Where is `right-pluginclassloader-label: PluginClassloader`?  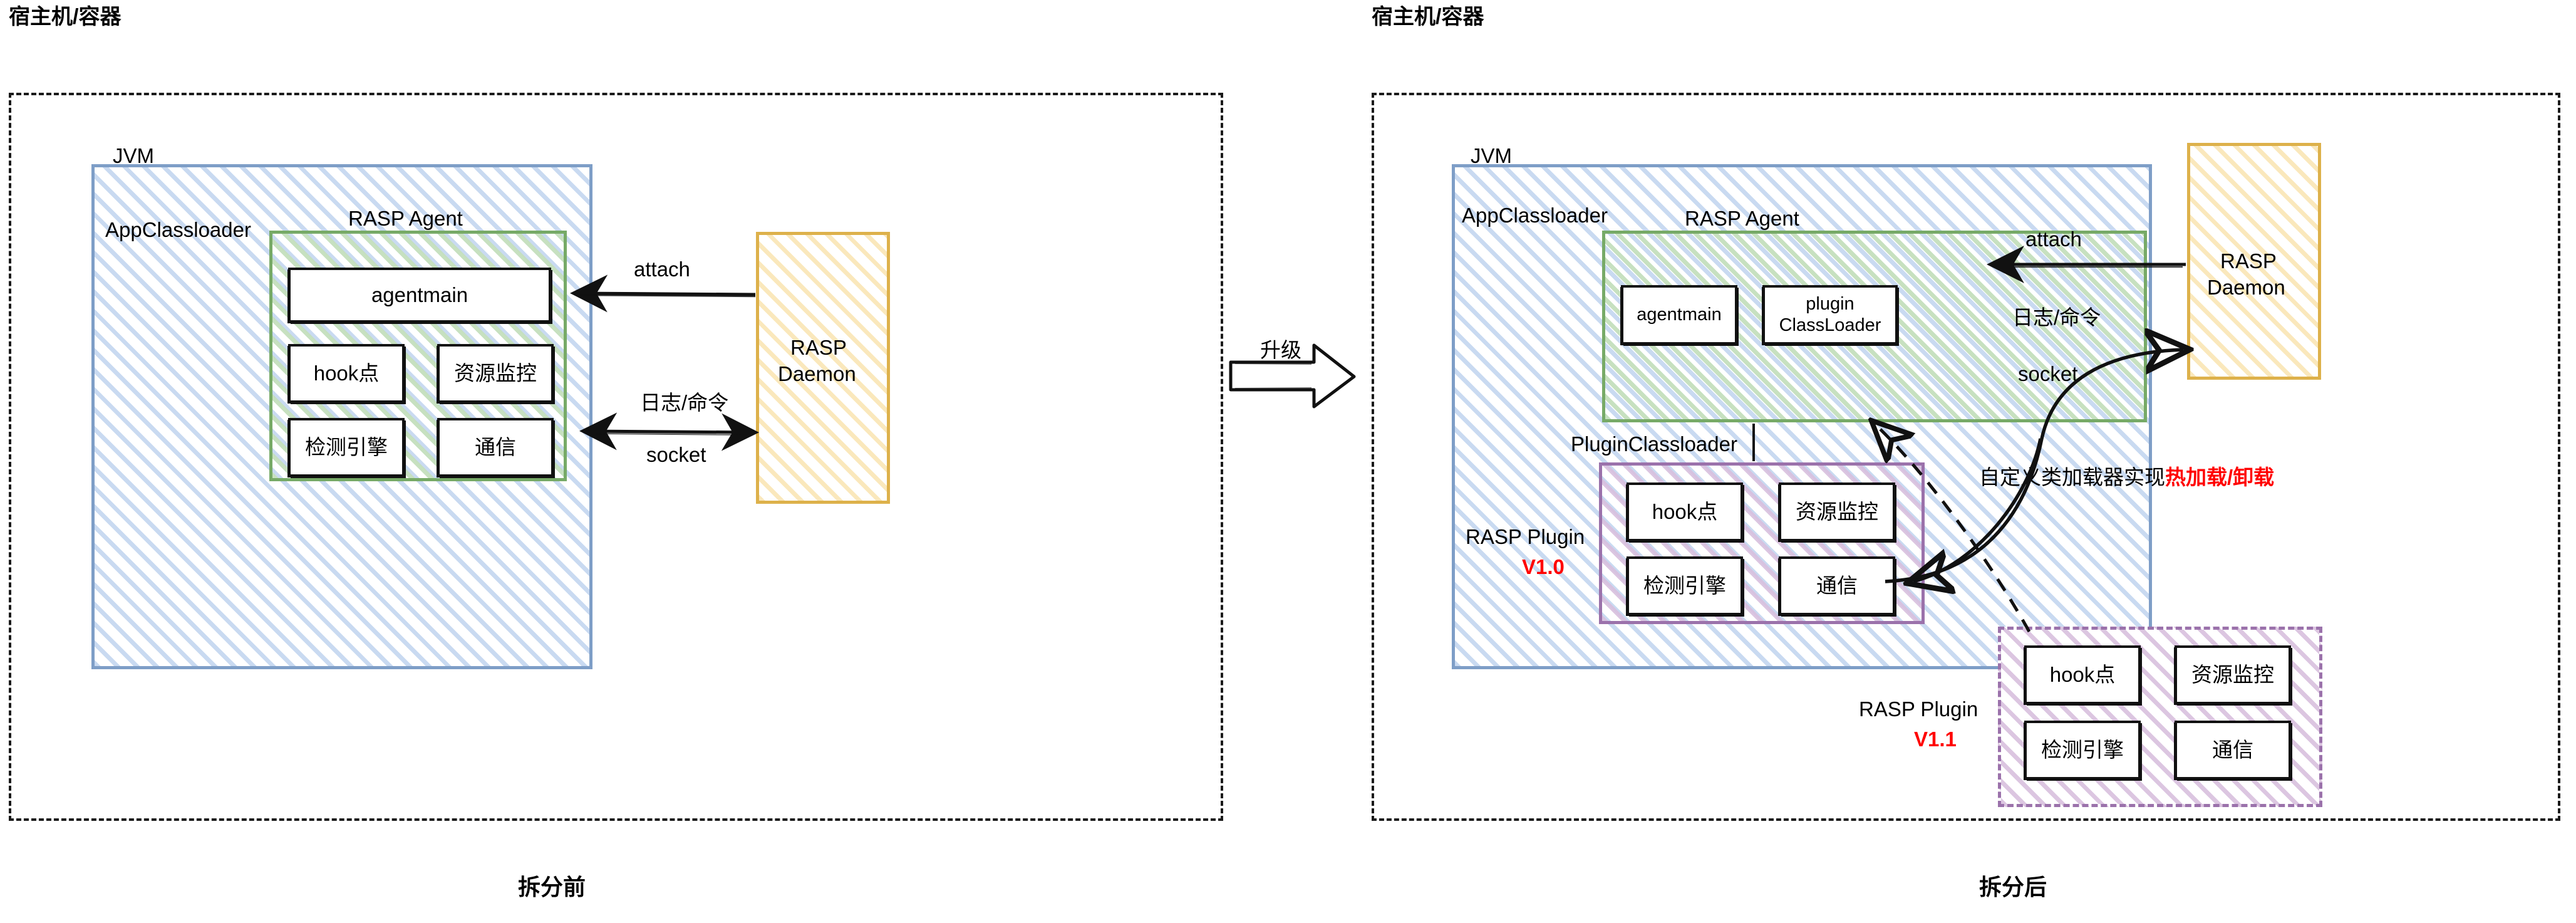
right-pluginclassloader-label: PluginClassloader is located at coordinates (1654, 444).